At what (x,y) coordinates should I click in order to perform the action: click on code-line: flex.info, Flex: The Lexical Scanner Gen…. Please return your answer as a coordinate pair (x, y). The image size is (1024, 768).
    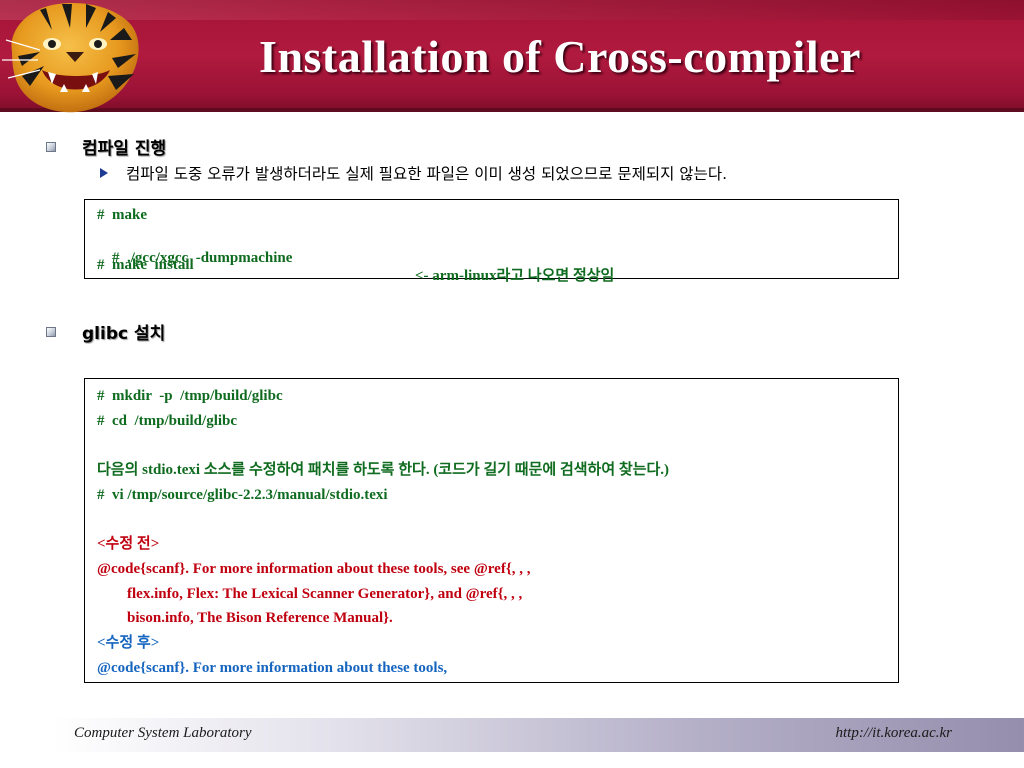
    Looking at the image, I should click on (310, 594).